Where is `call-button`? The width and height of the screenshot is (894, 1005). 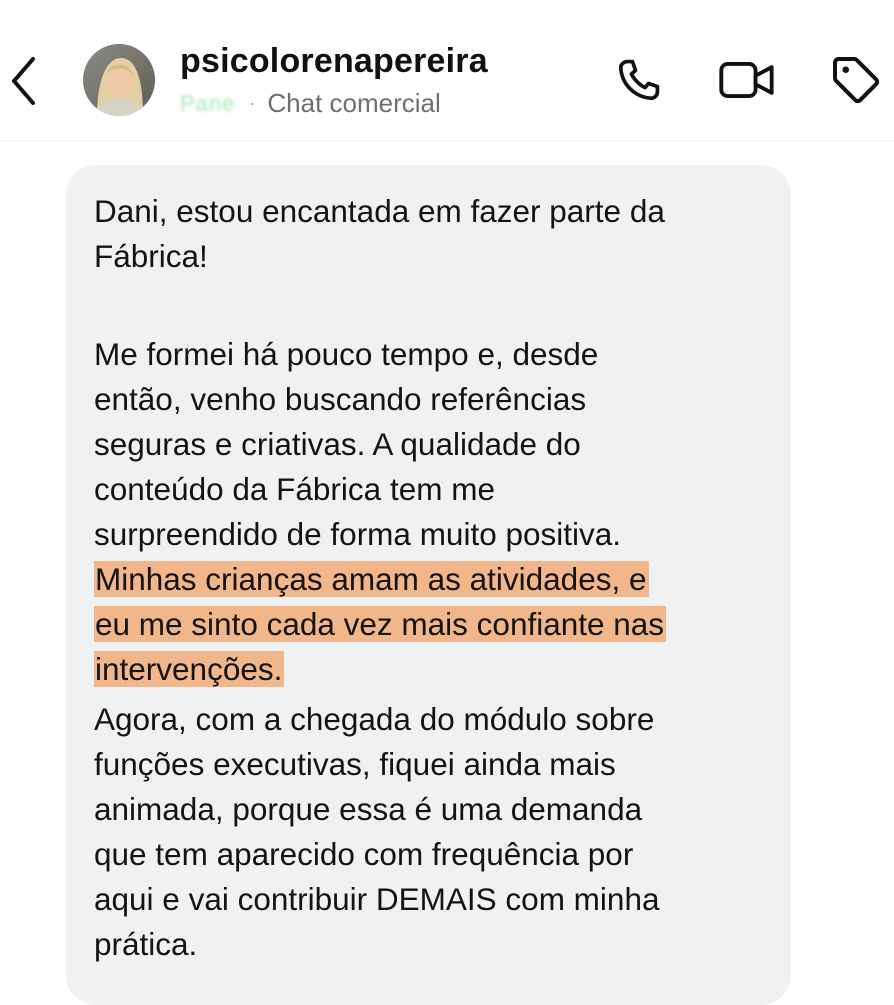
call-button is located at coordinates (639, 80).